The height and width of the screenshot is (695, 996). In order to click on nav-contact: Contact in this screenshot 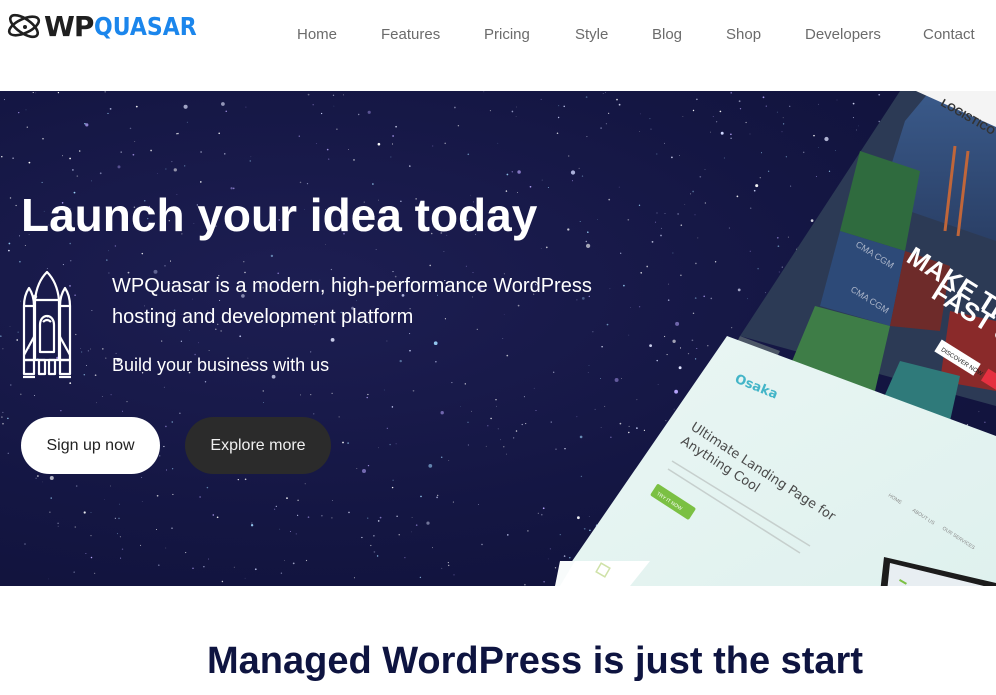, I will do `click(949, 34)`.